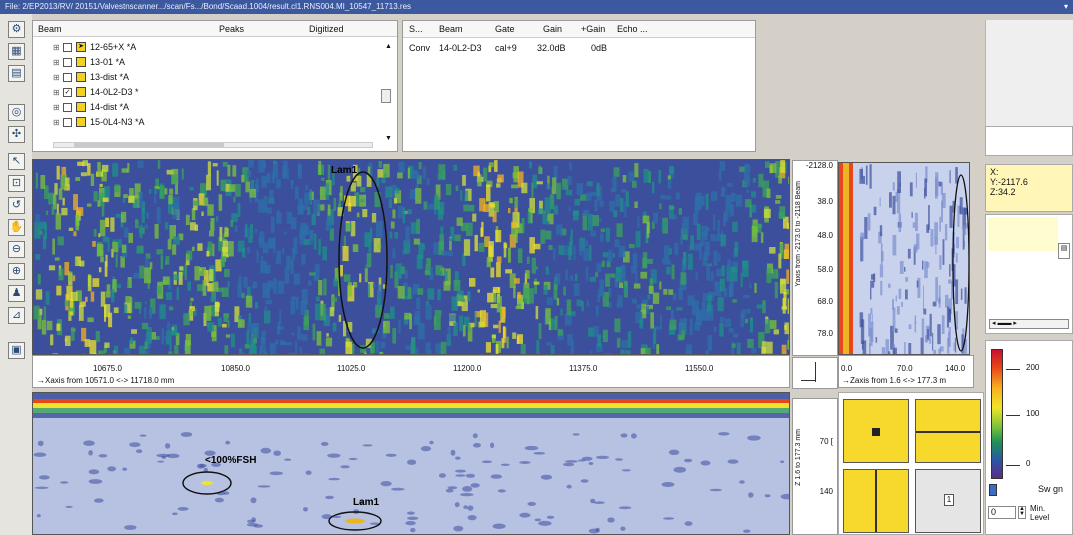 This screenshot has height=535, width=1073. I want to click on min-level-input: 0, so click(1002, 512).